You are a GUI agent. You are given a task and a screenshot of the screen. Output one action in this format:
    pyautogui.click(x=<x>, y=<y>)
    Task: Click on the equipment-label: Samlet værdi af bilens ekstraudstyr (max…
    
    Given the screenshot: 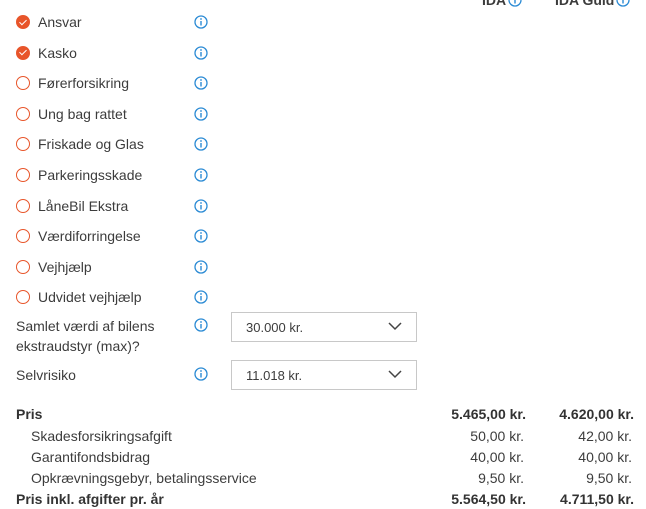 What is the action you would take?
    pyautogui.click(x=85, y=336)
    